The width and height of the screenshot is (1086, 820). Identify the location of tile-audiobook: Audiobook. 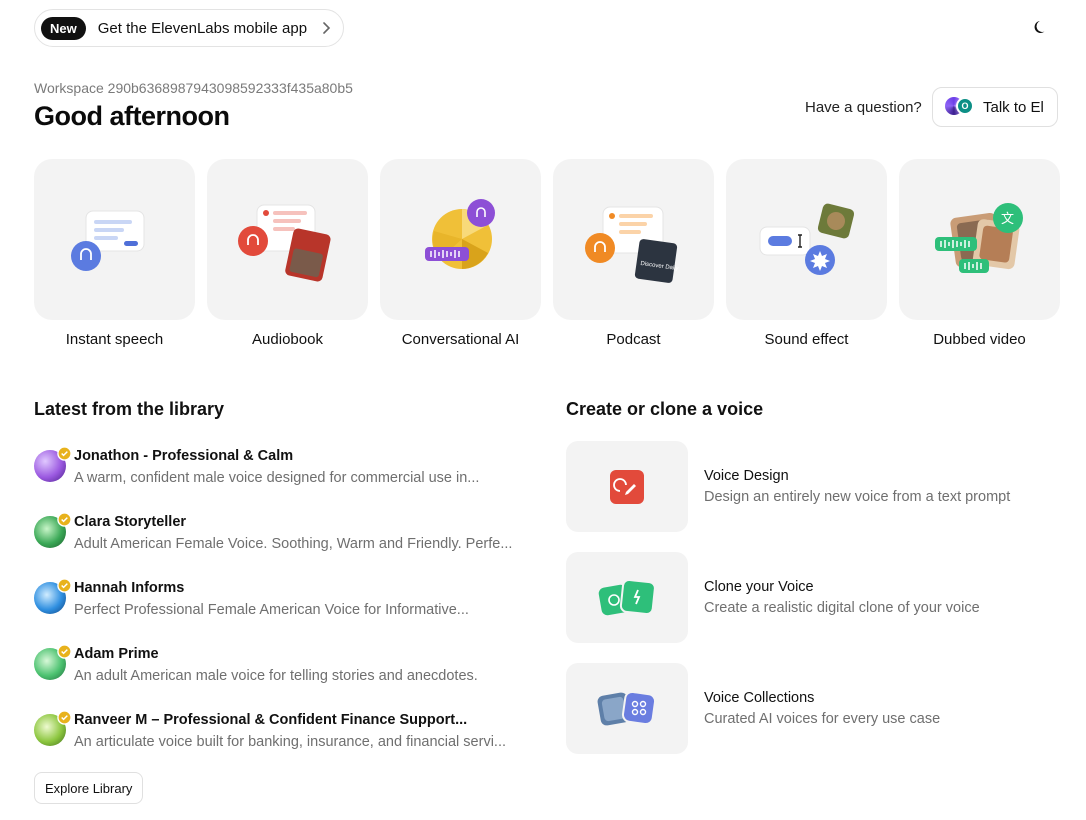
(287, 253).